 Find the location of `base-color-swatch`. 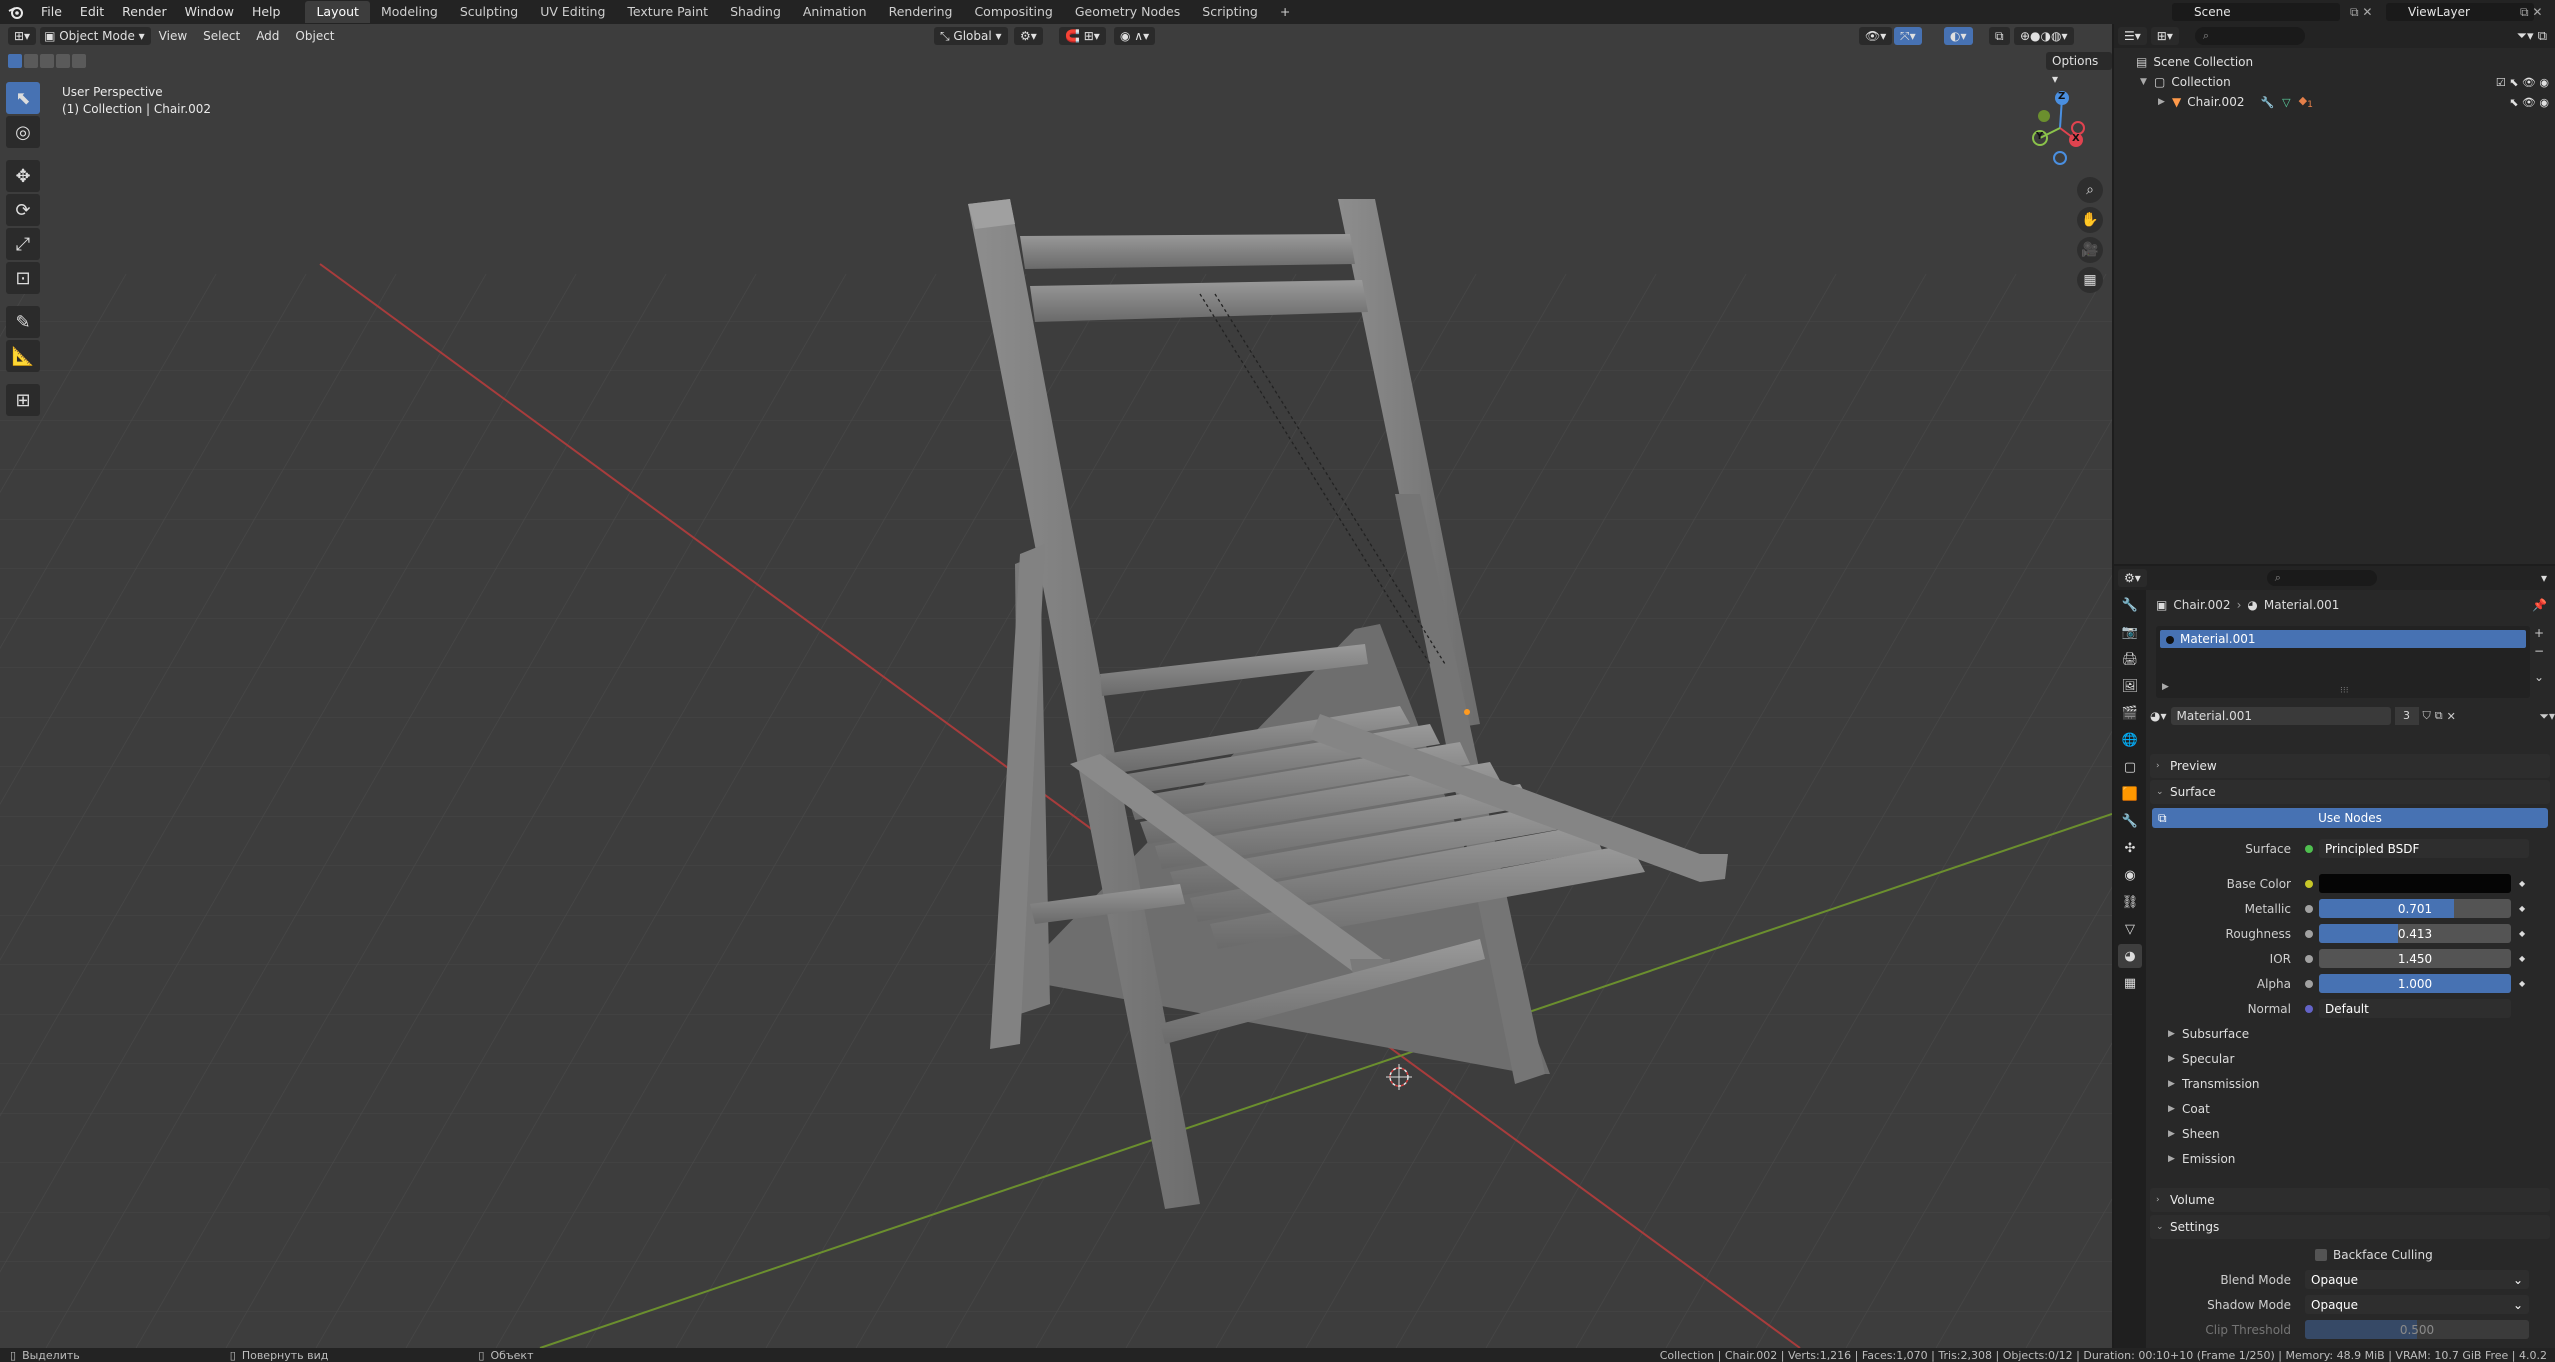

base-color-swatch is located at coordinates (2415, 883).